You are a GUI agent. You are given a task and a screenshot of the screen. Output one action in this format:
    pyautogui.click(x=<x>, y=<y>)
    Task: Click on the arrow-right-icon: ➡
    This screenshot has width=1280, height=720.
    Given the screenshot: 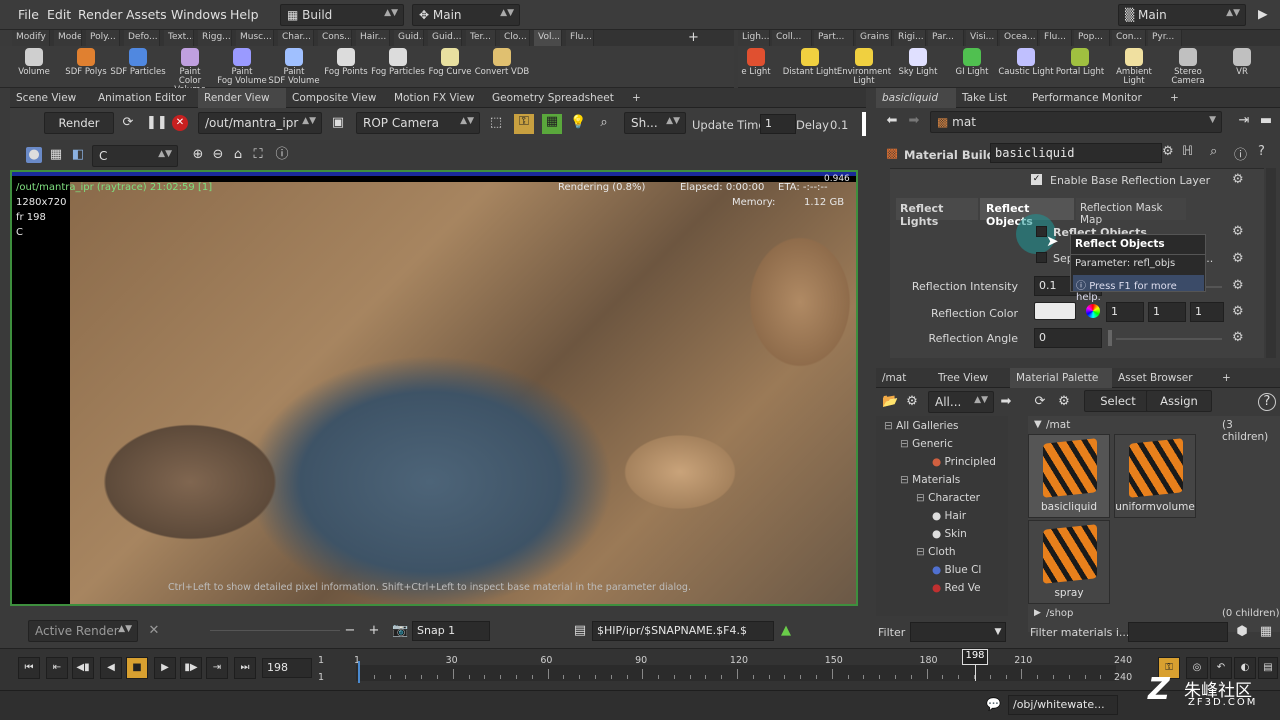 What is the action you would take?
    pyautogui.click(x=1006, y=402)
    